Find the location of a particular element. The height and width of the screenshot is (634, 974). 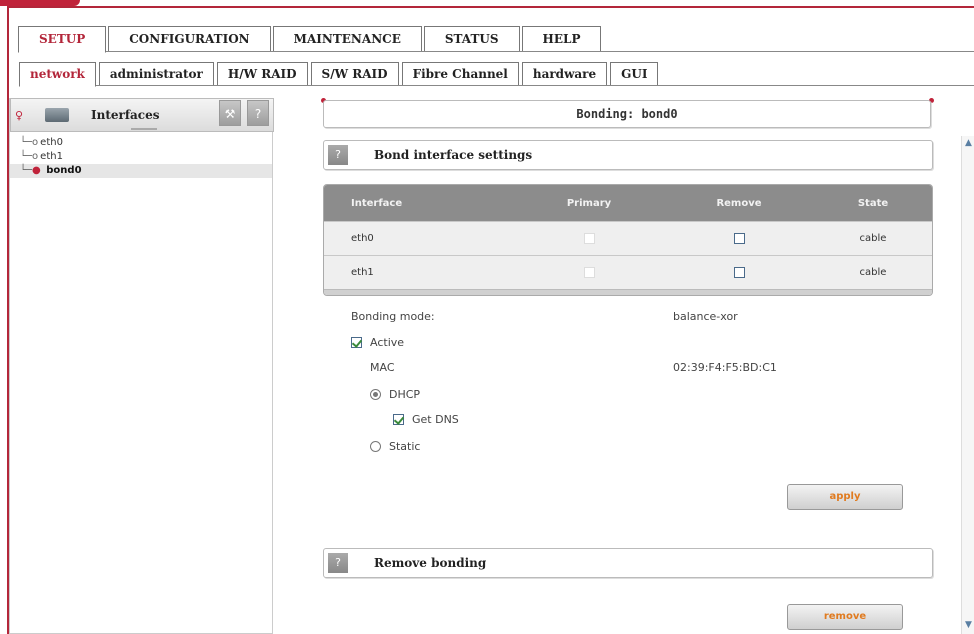

active-checkbox is located at coordinates (356, 342).